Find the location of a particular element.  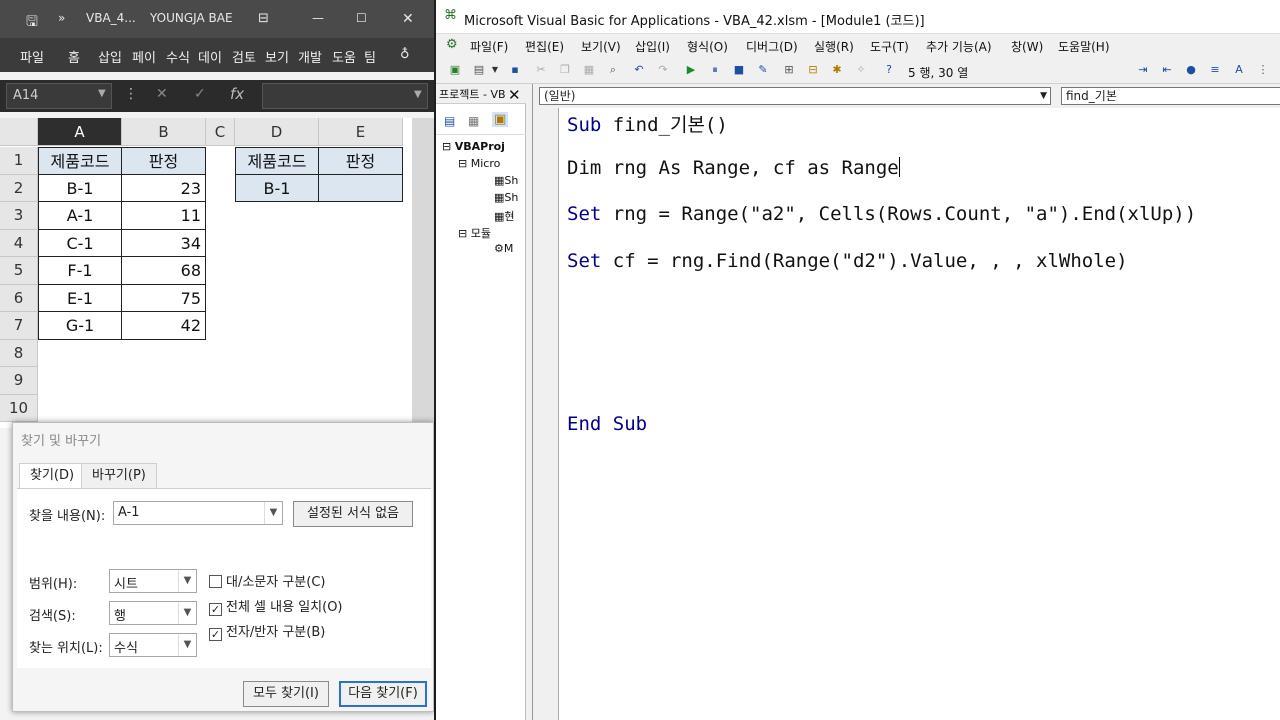

name-box: A14 is located at coordinates (59, 96).